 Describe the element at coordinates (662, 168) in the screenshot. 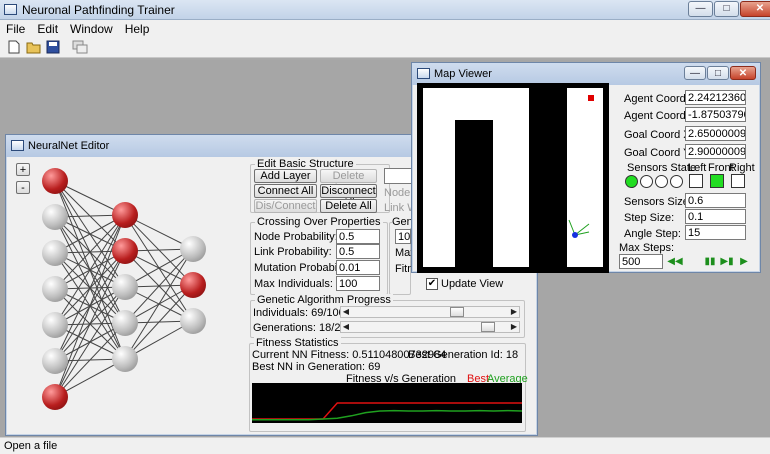

I see `sensors-state-label: Sensors State` at that location.